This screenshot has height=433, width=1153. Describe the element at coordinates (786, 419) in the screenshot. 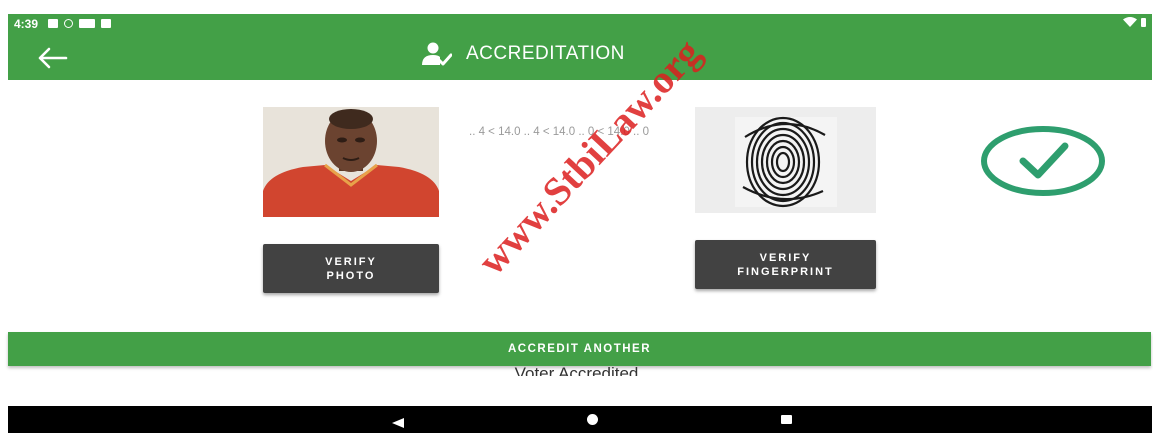

I see `nav-recent-icon` at that location.